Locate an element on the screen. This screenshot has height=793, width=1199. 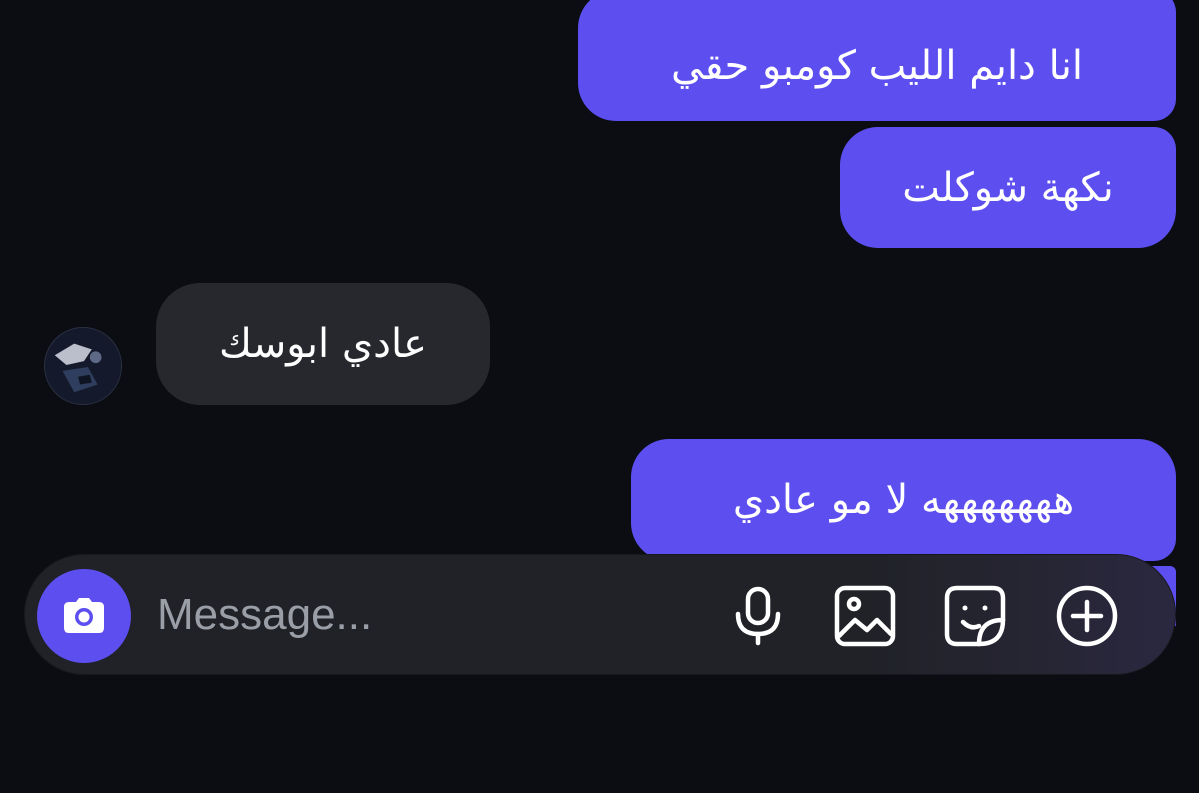
message-bubble-sent: نكهة شوكلت is located at coordinates (1008, 187).